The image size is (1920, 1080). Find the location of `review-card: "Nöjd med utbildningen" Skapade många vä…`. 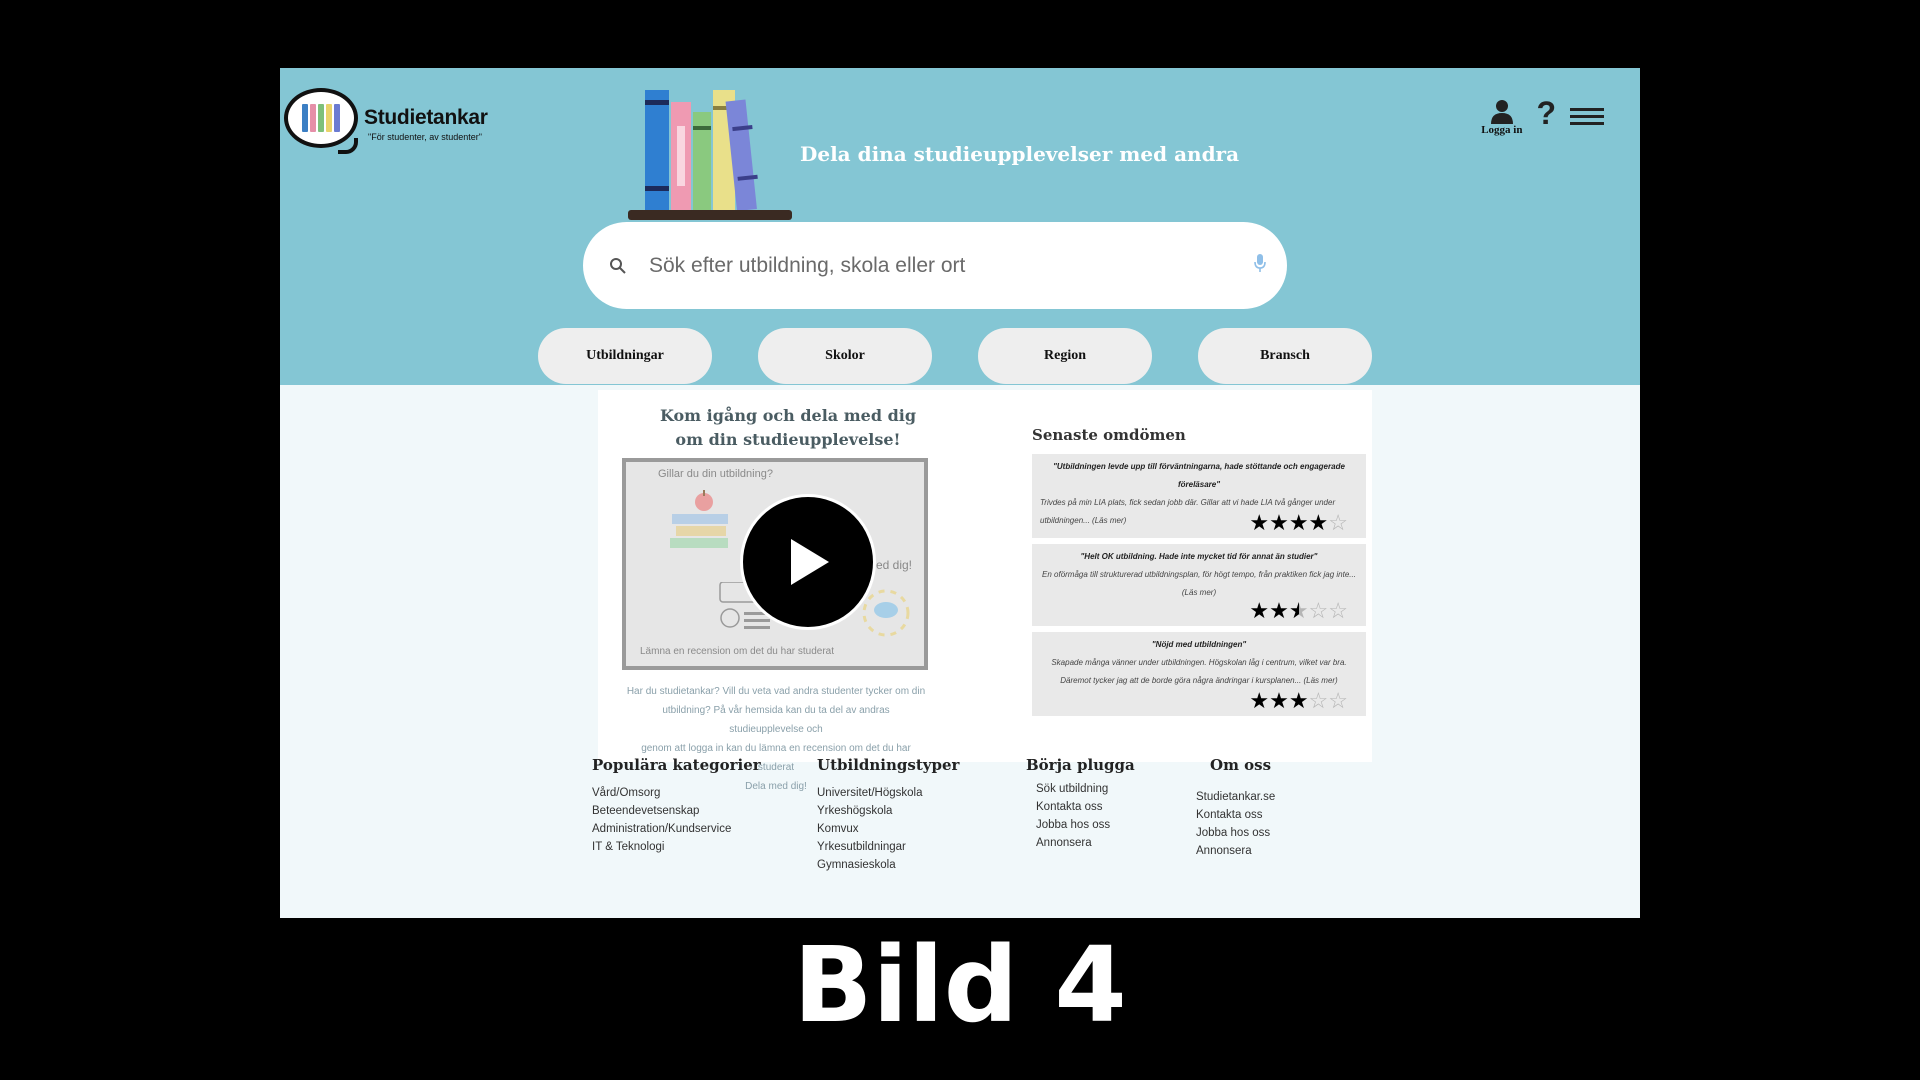

review-card: "Nöjd med utbildningen" Skapade många vä… is located at coordinates (1199, 674).